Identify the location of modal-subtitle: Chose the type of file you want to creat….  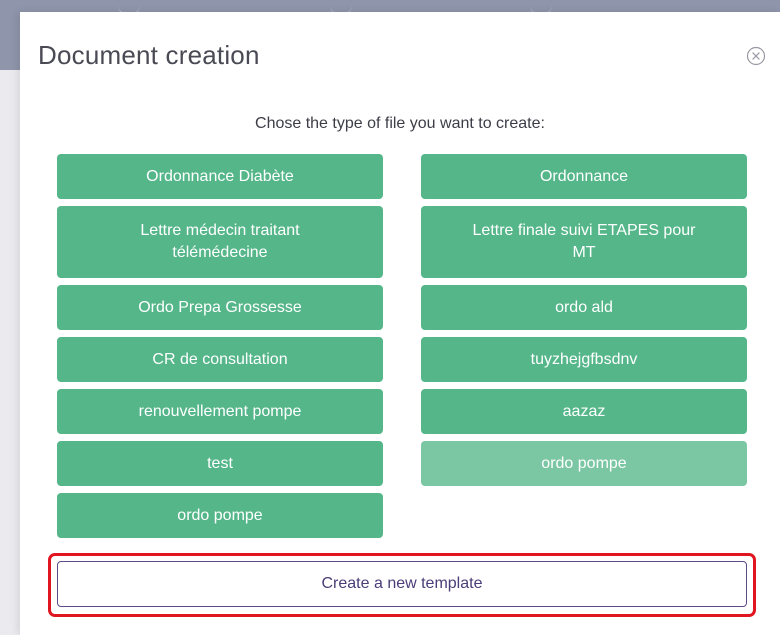
(400, 123).